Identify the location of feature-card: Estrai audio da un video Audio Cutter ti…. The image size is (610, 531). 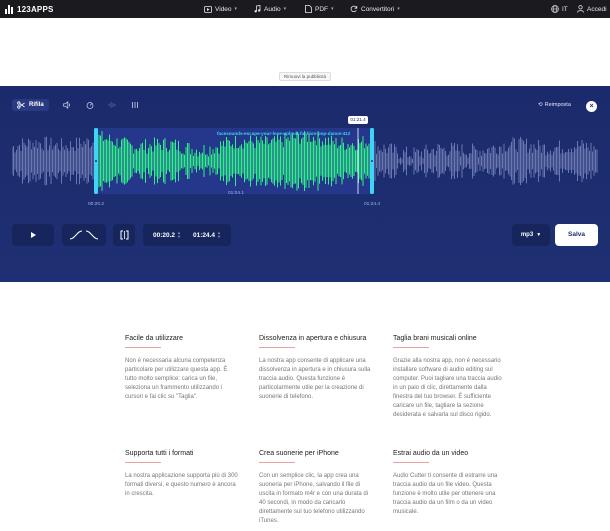
(450, 483).